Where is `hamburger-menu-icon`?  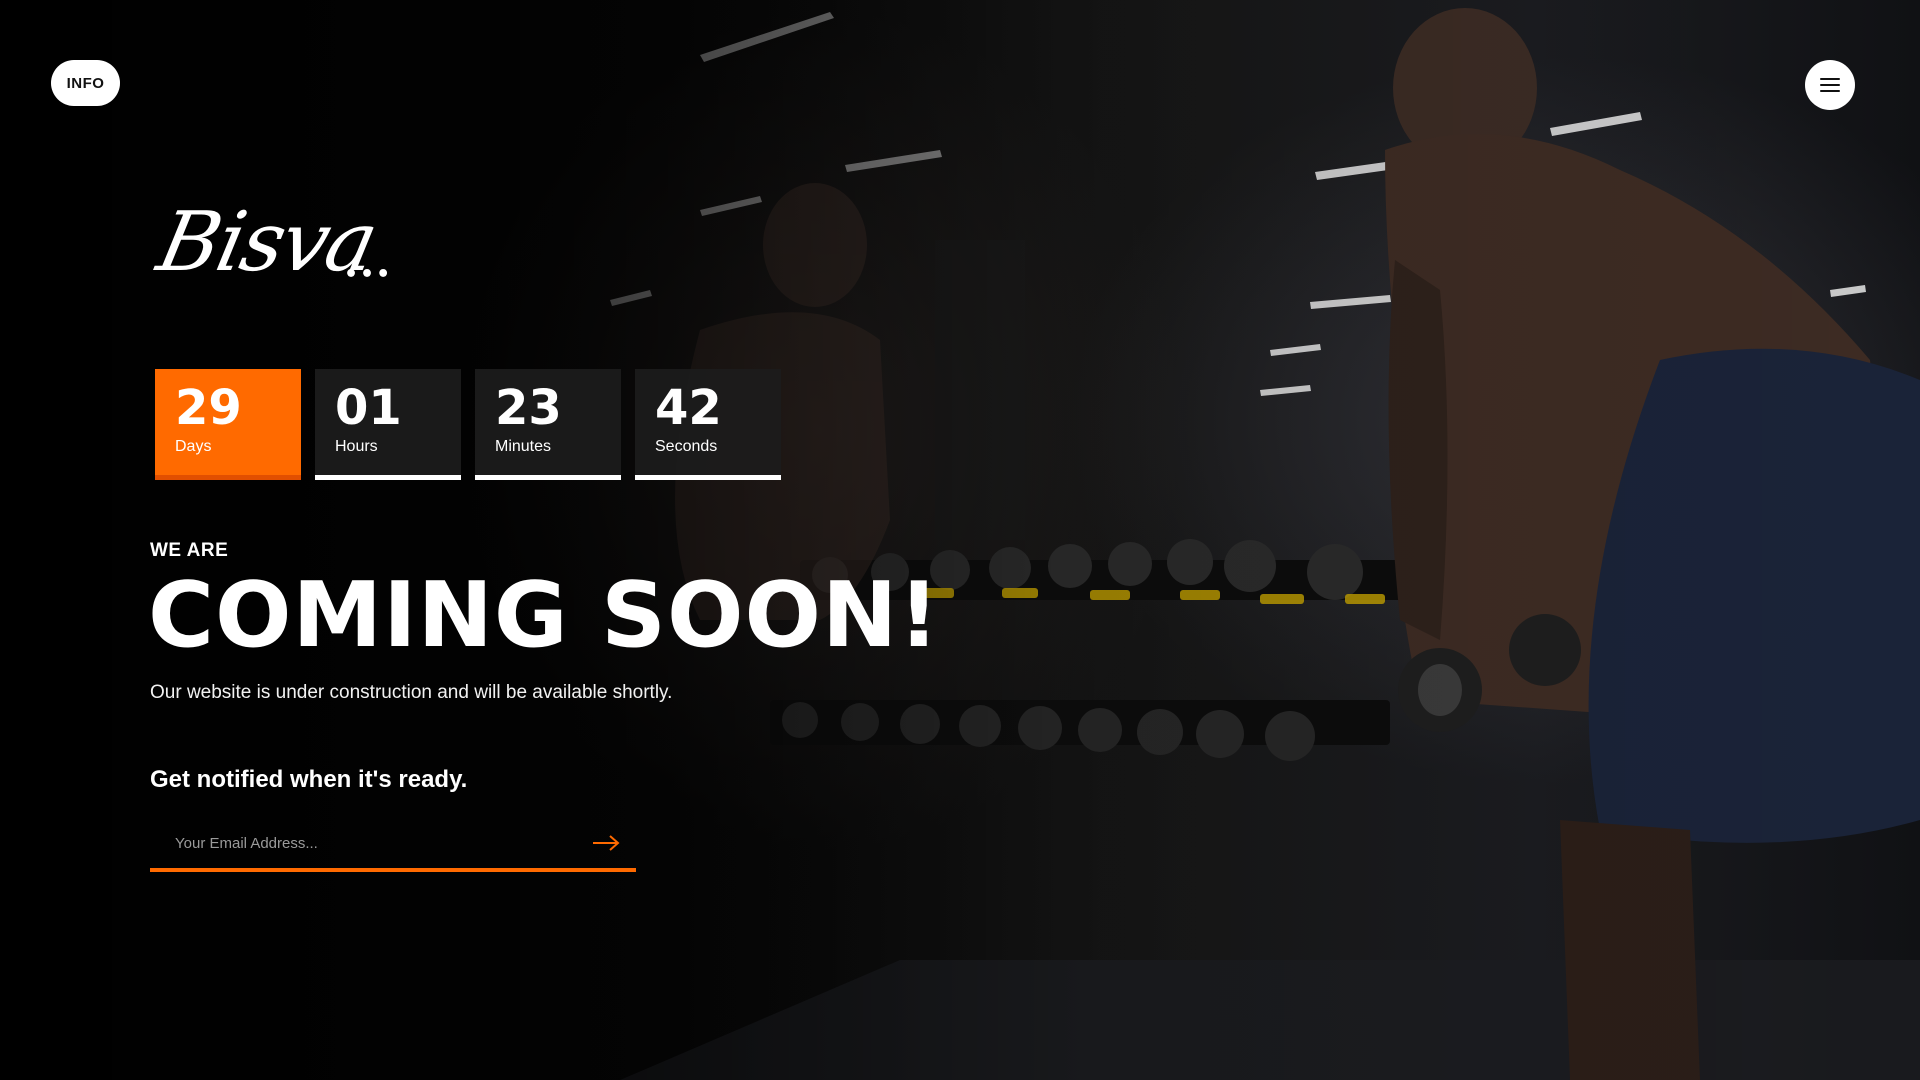
hamburger-menu-icon is located at coordinates (1830, 85).